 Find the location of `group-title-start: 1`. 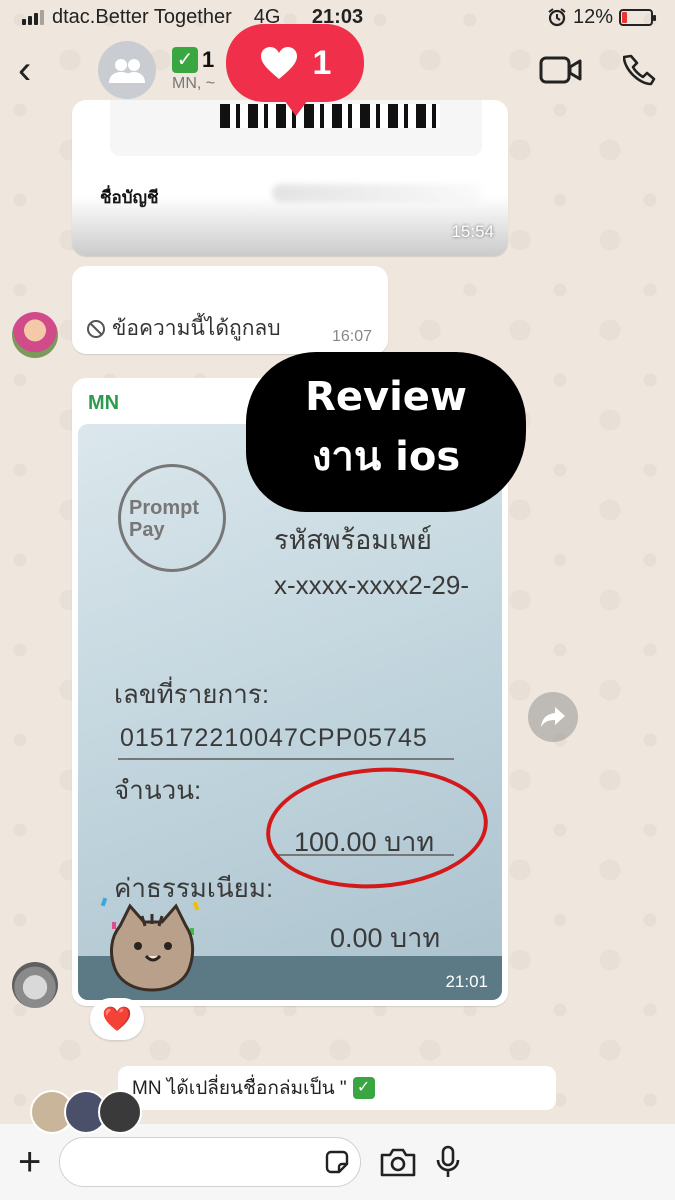

group-title-start: 1 is located at coordinates (208, 59).